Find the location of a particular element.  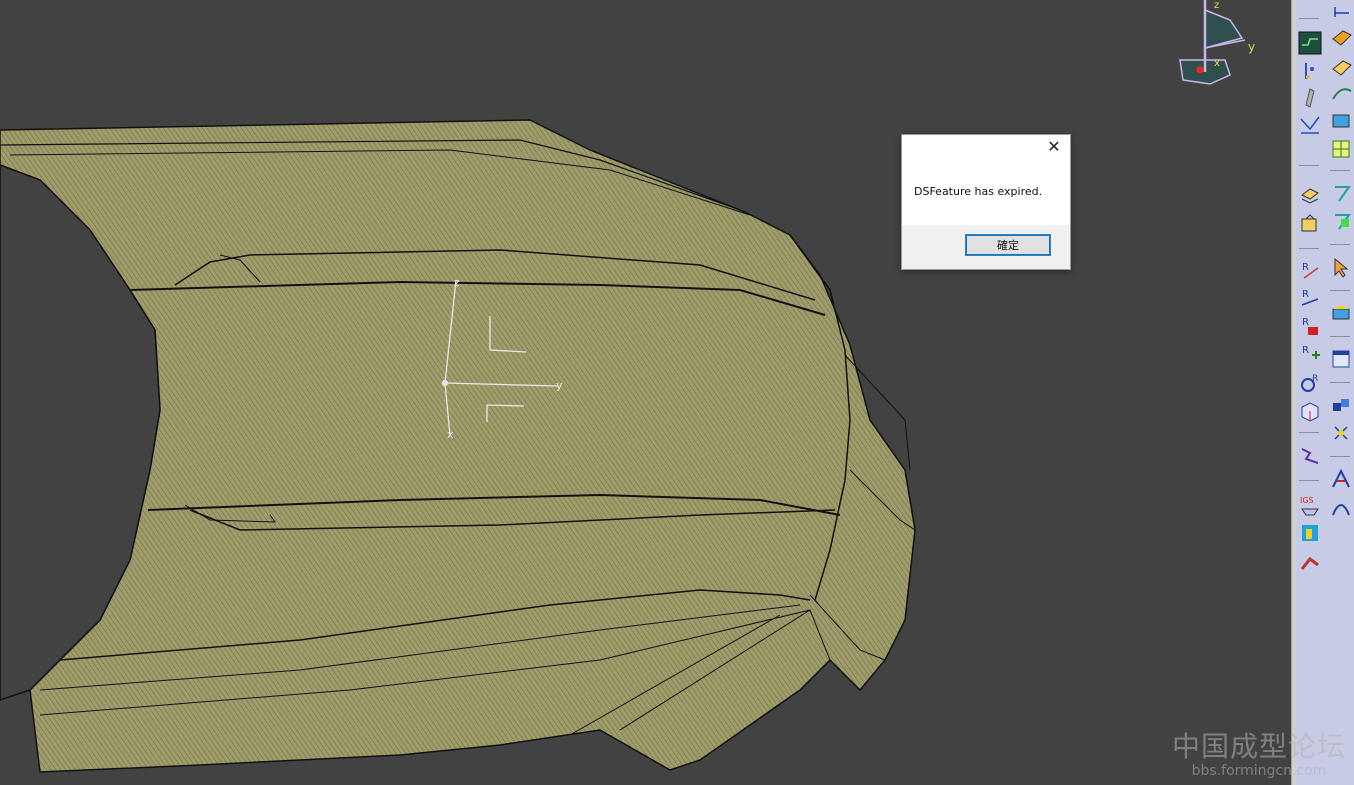

expired-dialog: ✕ DSFeature has expired. 確定 is located at coordinates (986, 202).